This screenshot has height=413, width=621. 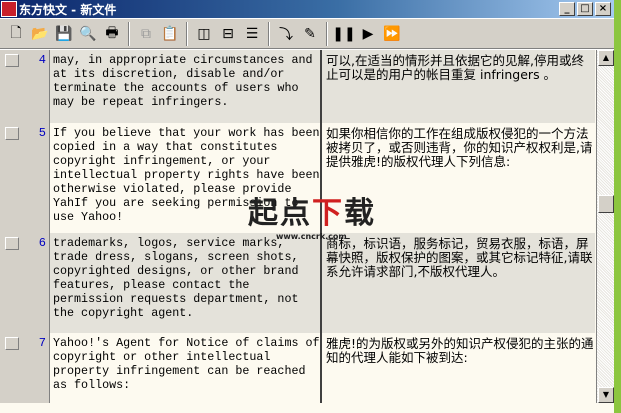 What do you see at coordinates (307, 9) in the screenshot?
I see `title-bar: 东方快文 - 新文件 _ □ ×` at bounding box center [307, 9].